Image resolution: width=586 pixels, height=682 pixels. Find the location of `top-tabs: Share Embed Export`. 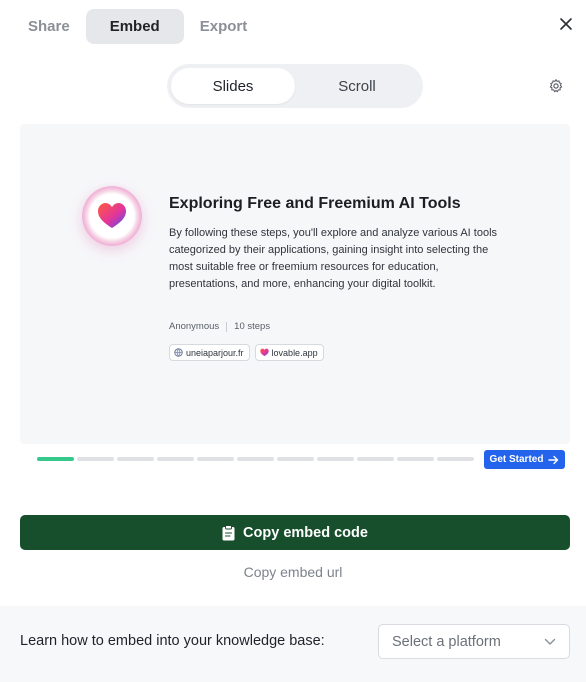

top-tabs: Share Embed Export is located at coordinates (137, 26).